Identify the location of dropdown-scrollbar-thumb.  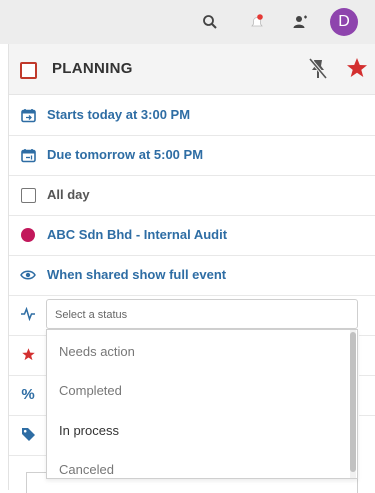
(353, 402).